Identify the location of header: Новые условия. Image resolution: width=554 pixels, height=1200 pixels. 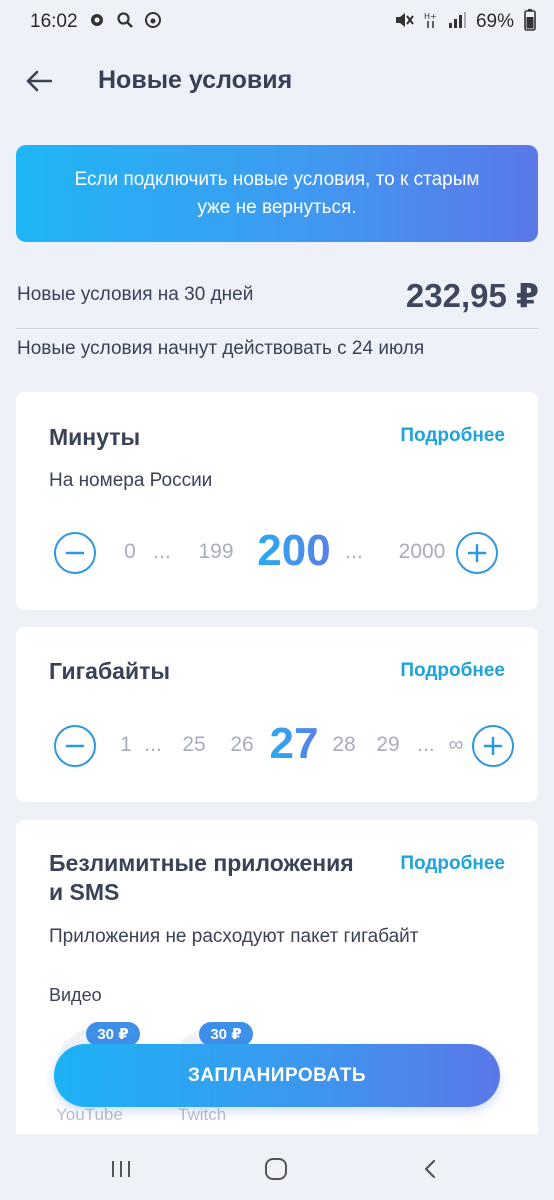
(277, 82).